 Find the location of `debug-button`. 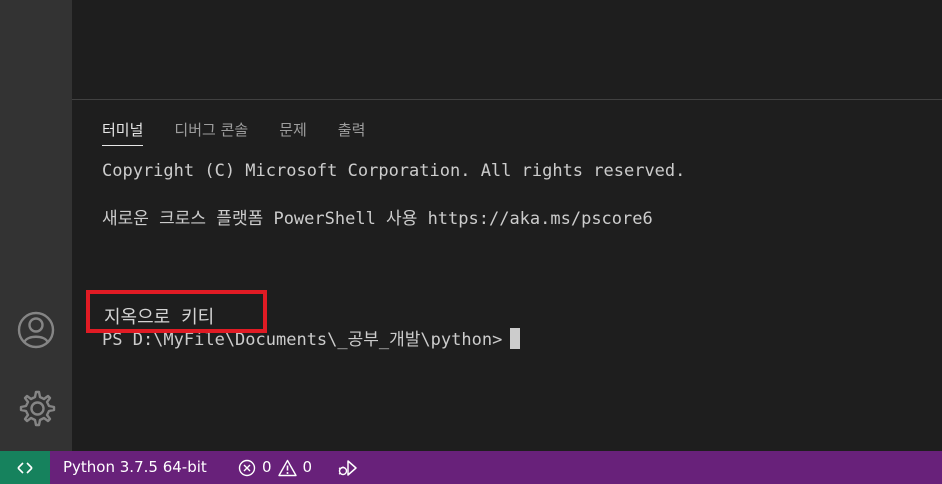

debug-button is located at coordinates (347, 467).